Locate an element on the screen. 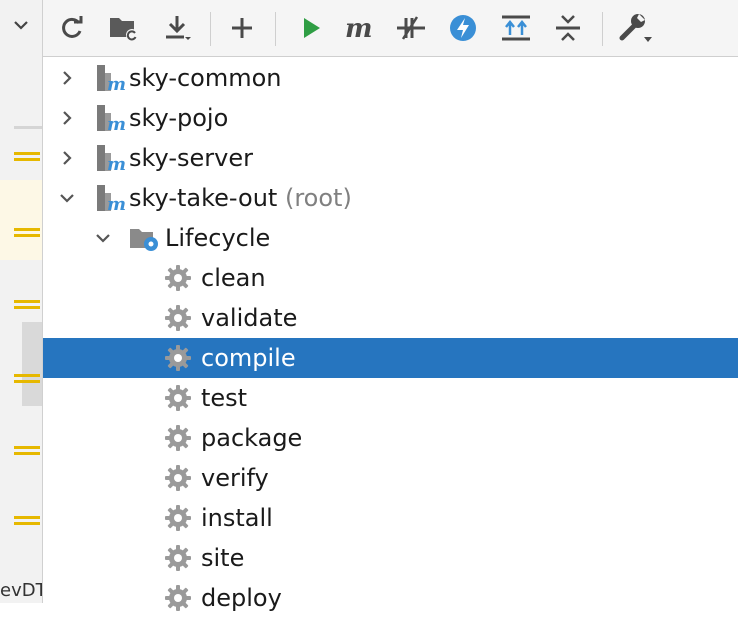 The image size is (738, 618). reimport-folder-button is located at coordinates (124, 28).